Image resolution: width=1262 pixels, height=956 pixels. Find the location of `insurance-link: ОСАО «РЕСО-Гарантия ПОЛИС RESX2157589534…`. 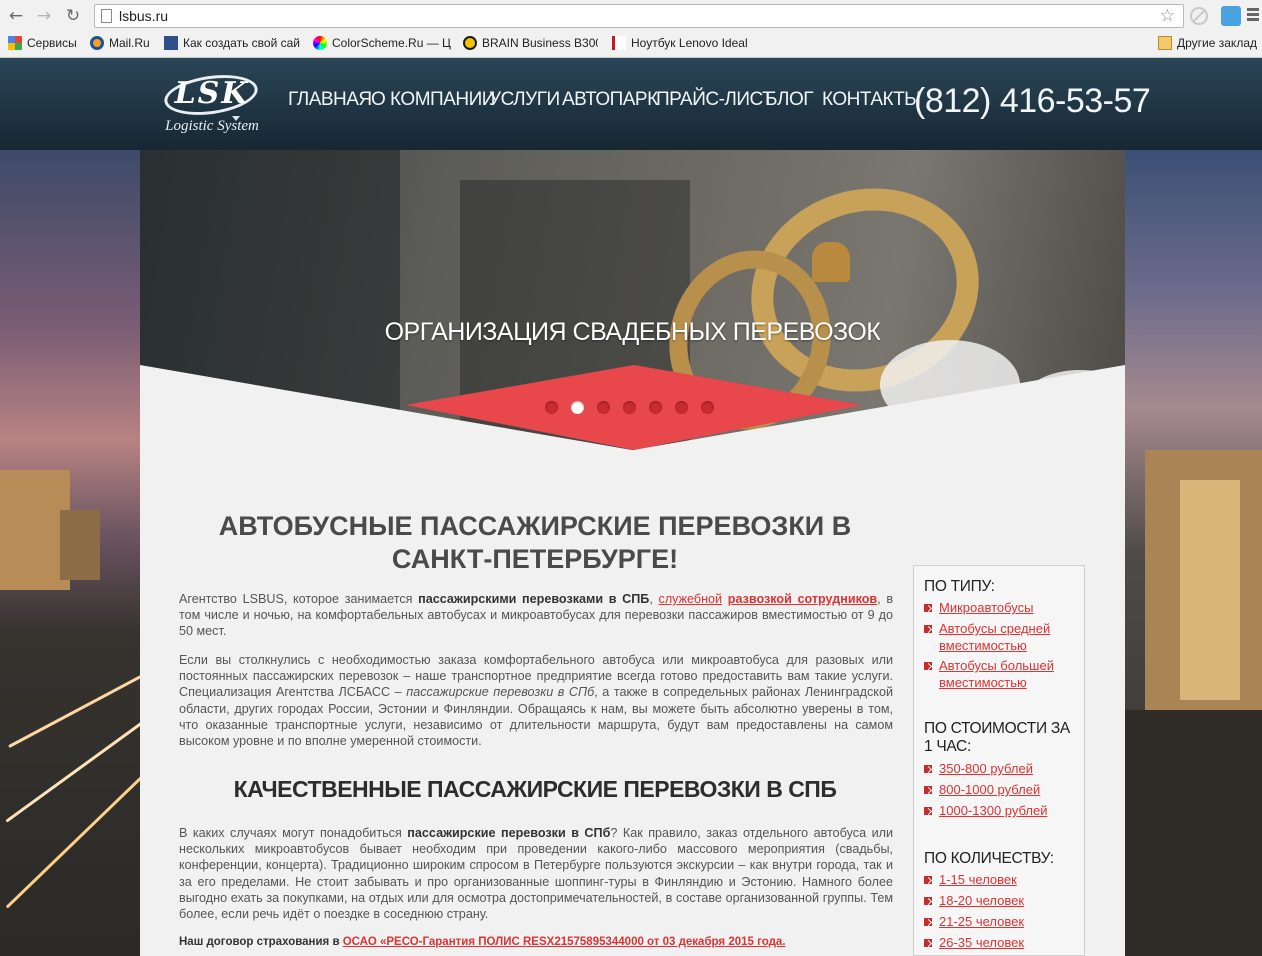

insurance-link: ОСАО «РЕСО-Гарантия ПОЛИС RESX2157589534… is located at coordinates (564, 942).